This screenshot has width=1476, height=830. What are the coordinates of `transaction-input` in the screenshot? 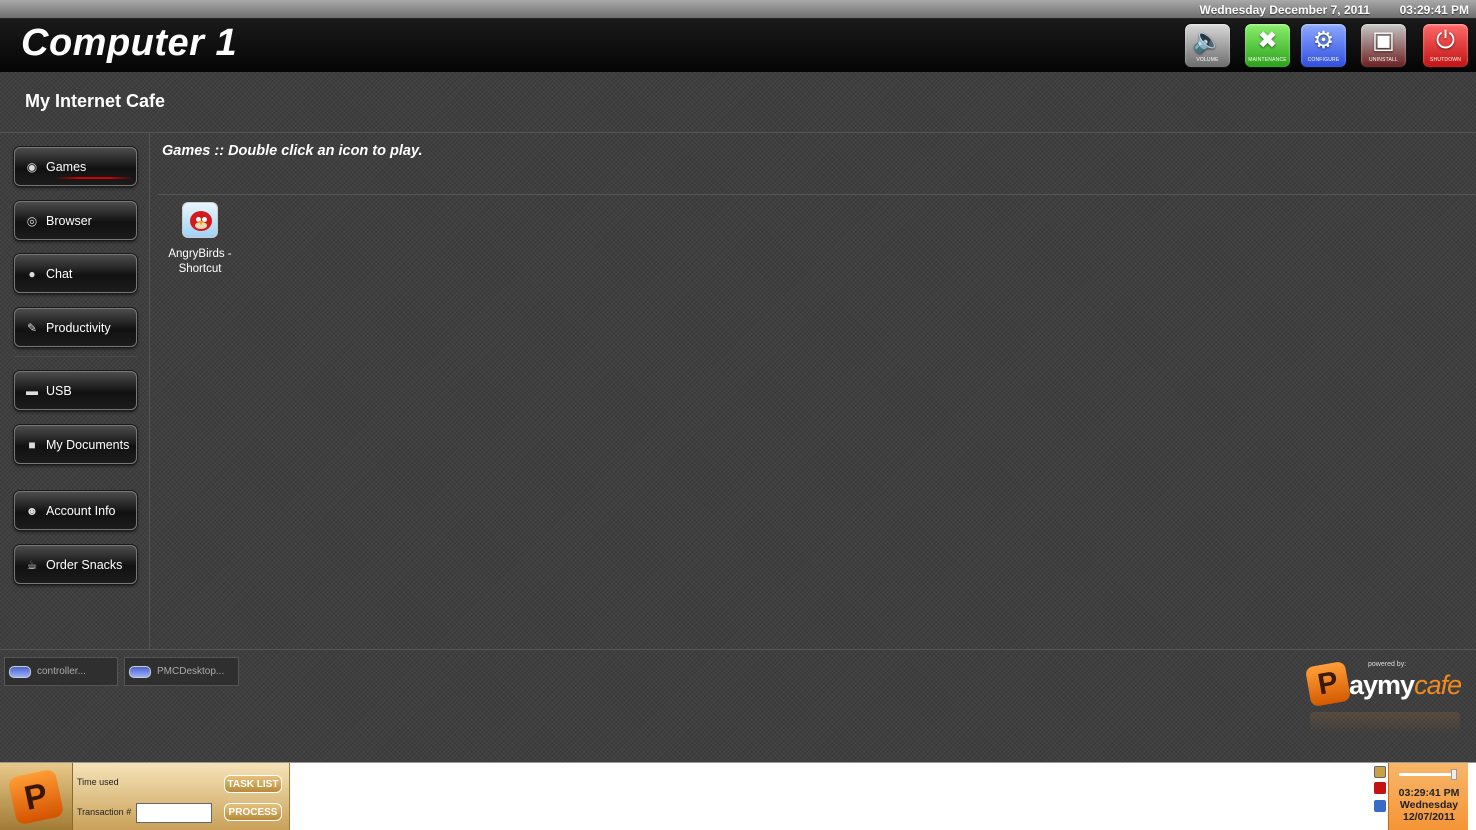 It's located at (174, 813).